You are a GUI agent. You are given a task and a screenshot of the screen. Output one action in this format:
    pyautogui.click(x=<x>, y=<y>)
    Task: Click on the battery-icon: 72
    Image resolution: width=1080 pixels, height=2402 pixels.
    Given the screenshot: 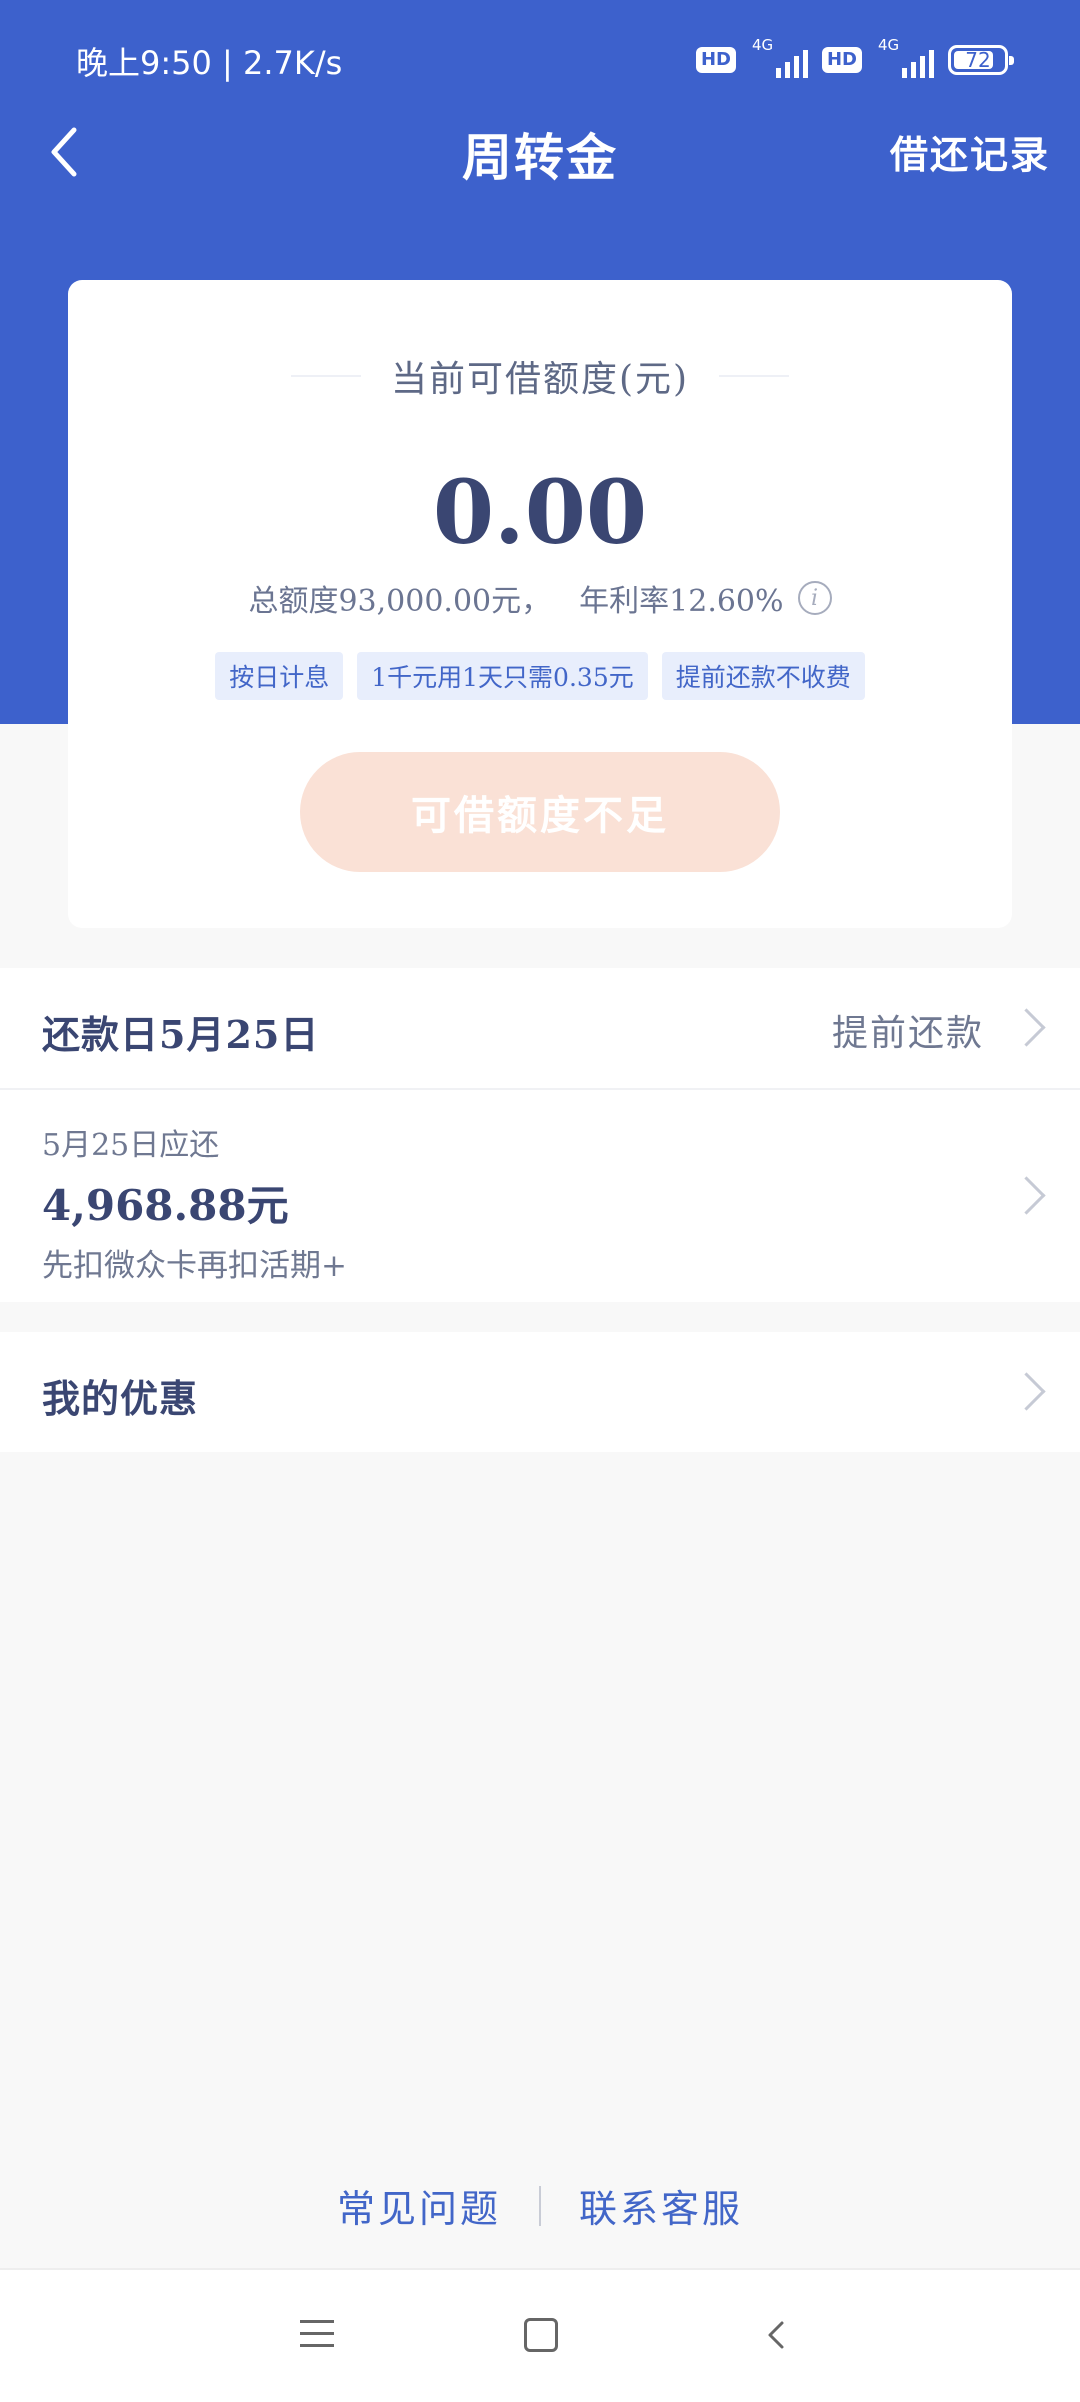 What is the action you would take?
    pyautogui.click(x=981, y=60)
    